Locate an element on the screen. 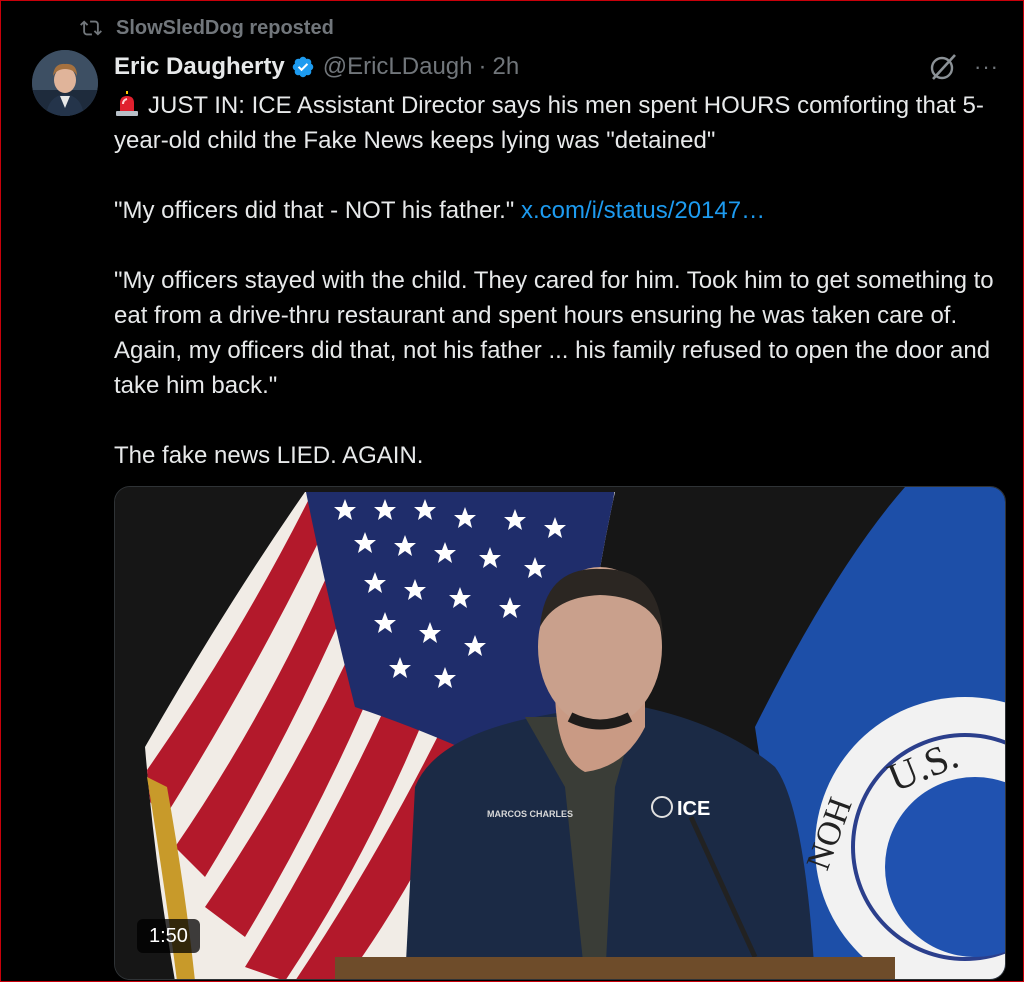  avatar is located at coordinates (65, 83).